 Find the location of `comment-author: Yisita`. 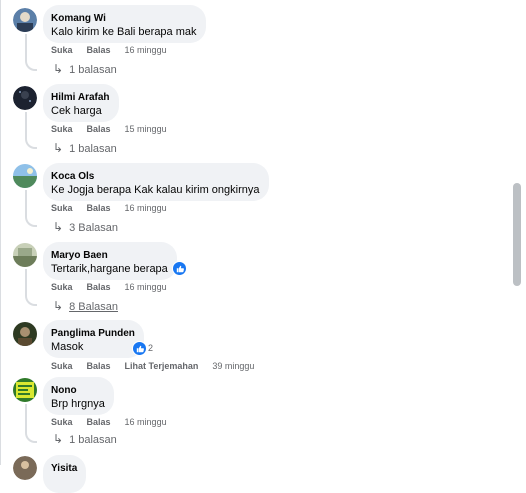

comment-author: Yisita is located at coordinates (64, 468).